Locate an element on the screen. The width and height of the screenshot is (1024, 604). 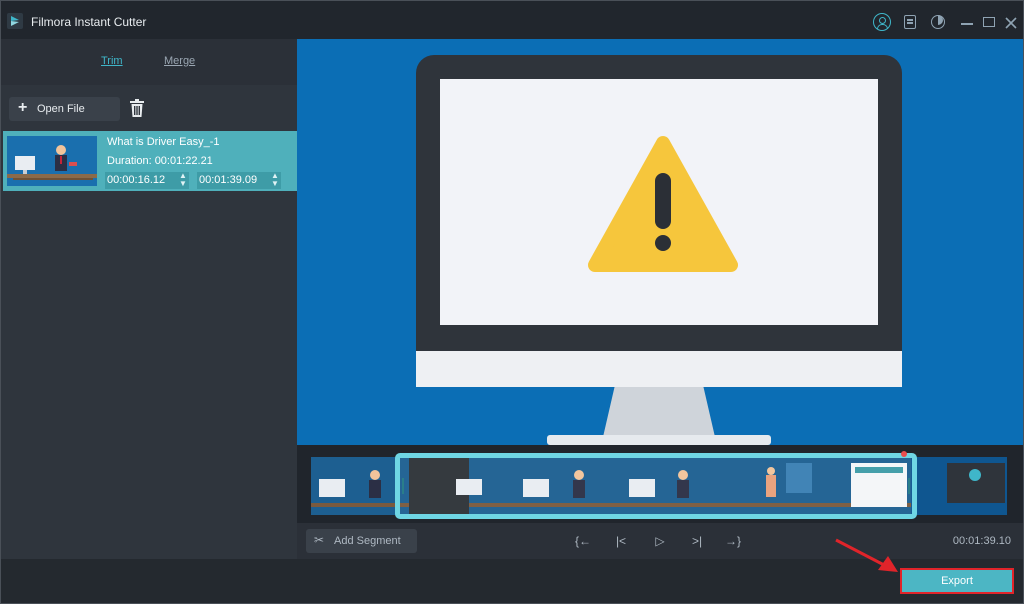
tab-trim: Trim is located at coordinates (112, 61).